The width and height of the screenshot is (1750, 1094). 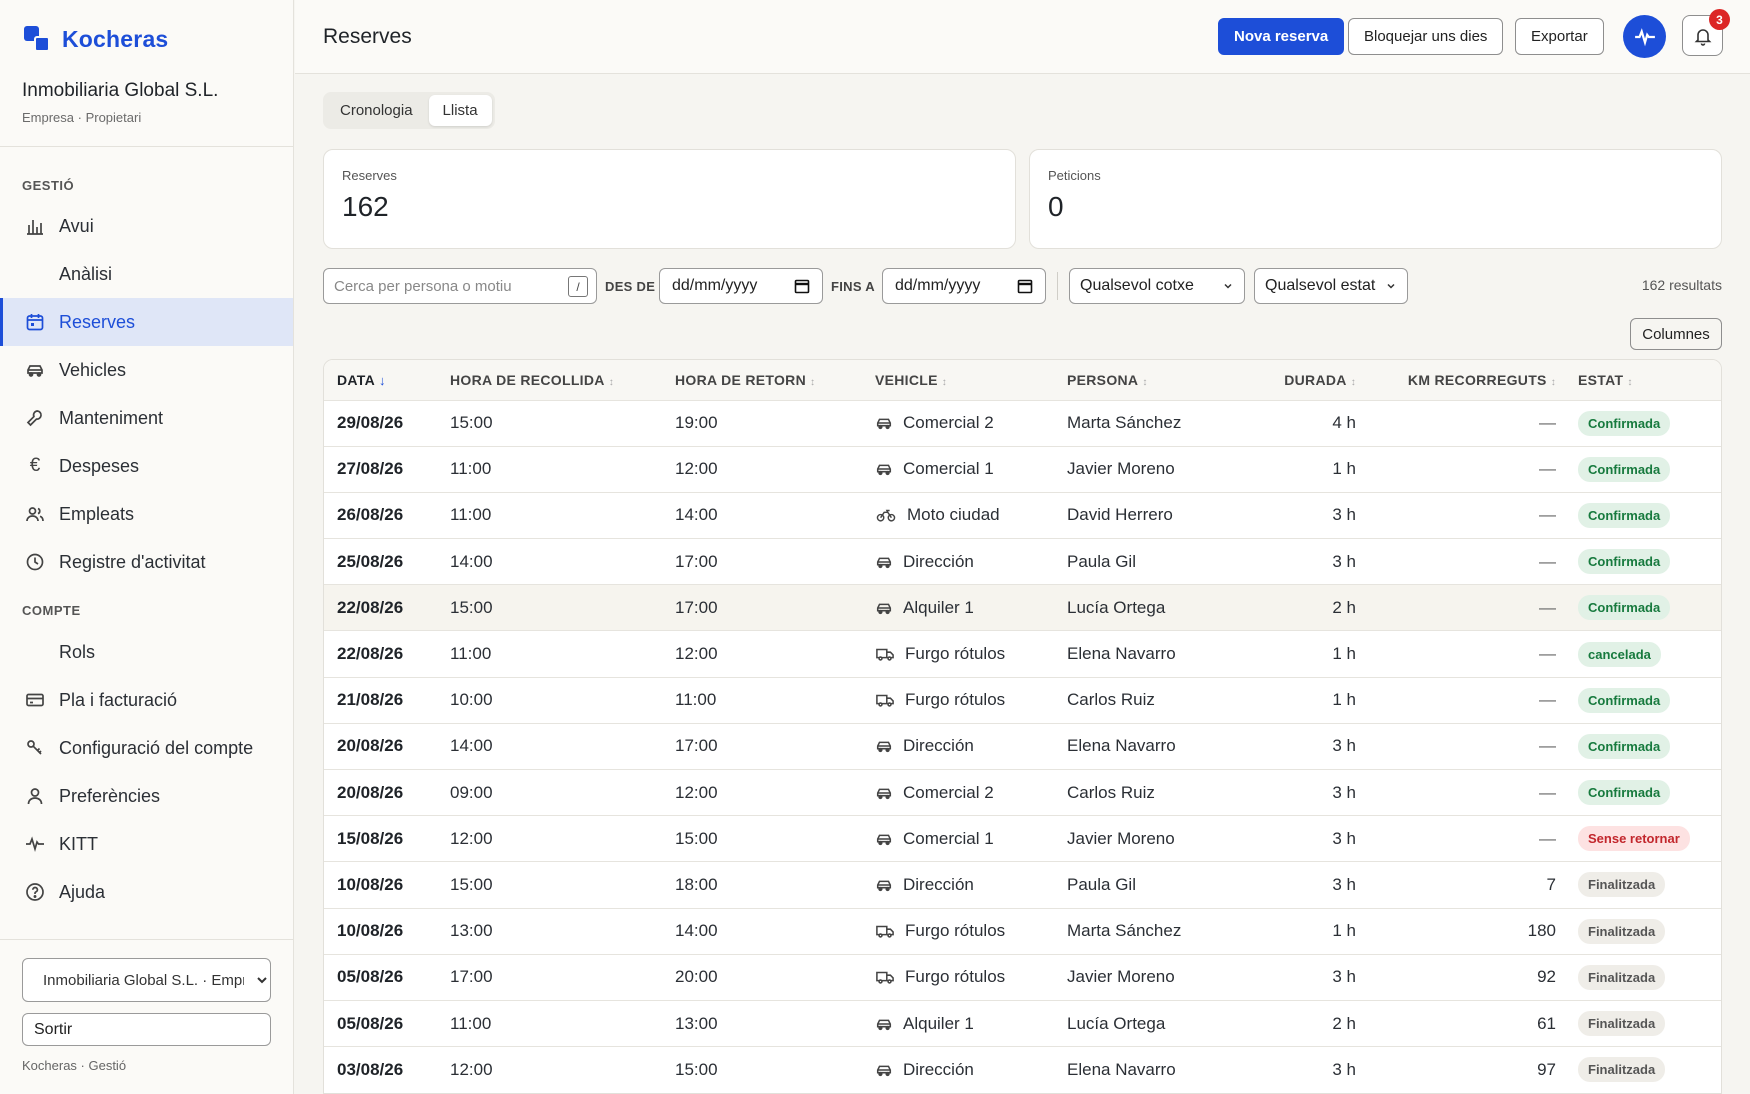 I want to click on sidebar-item-configuracio: Configuració del compte, so click(x=146, y=748).